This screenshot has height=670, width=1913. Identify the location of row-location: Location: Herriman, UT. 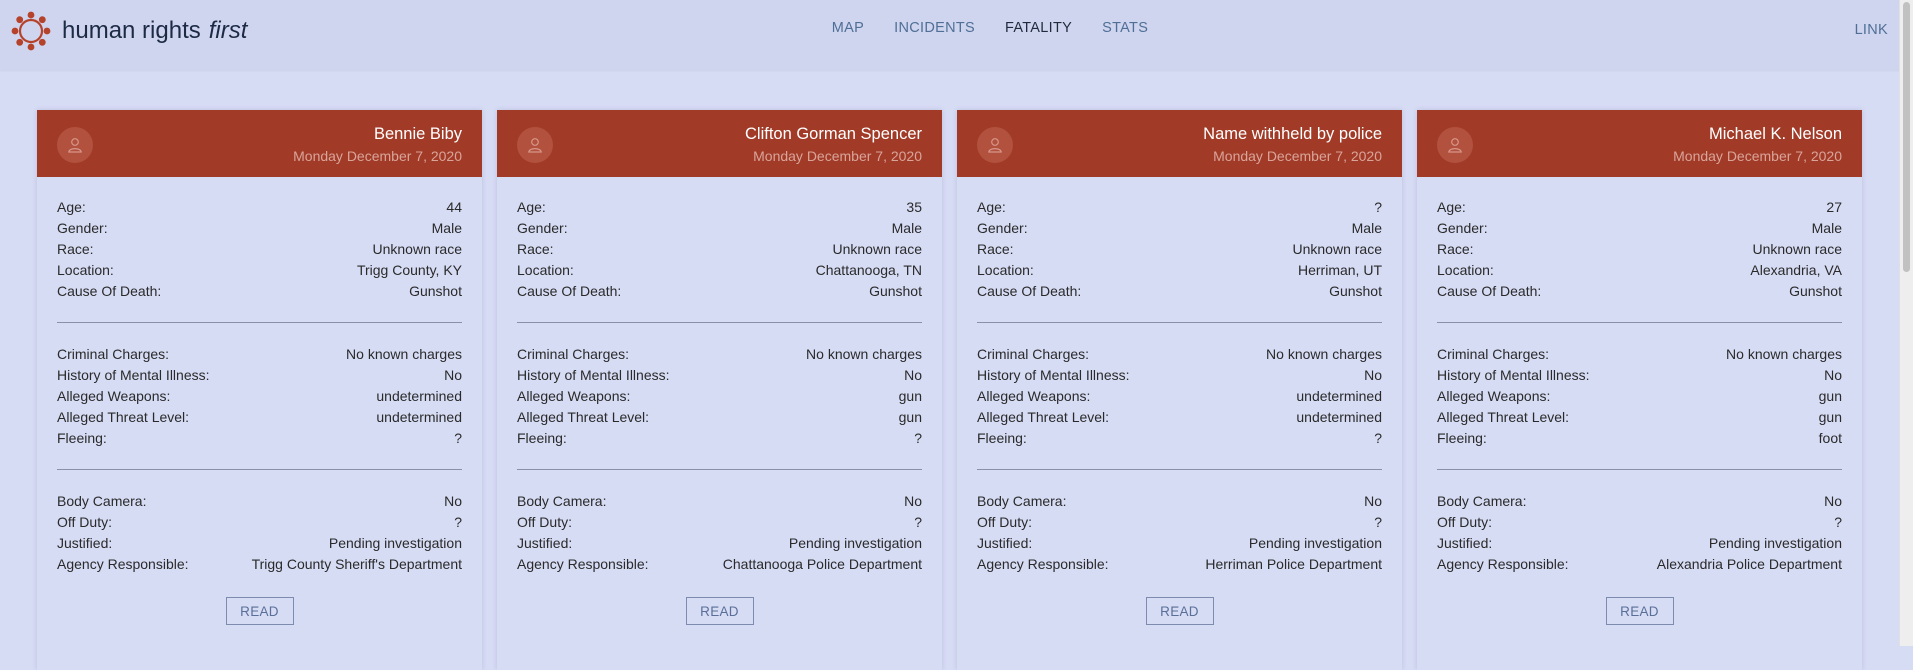
(1179, 270).